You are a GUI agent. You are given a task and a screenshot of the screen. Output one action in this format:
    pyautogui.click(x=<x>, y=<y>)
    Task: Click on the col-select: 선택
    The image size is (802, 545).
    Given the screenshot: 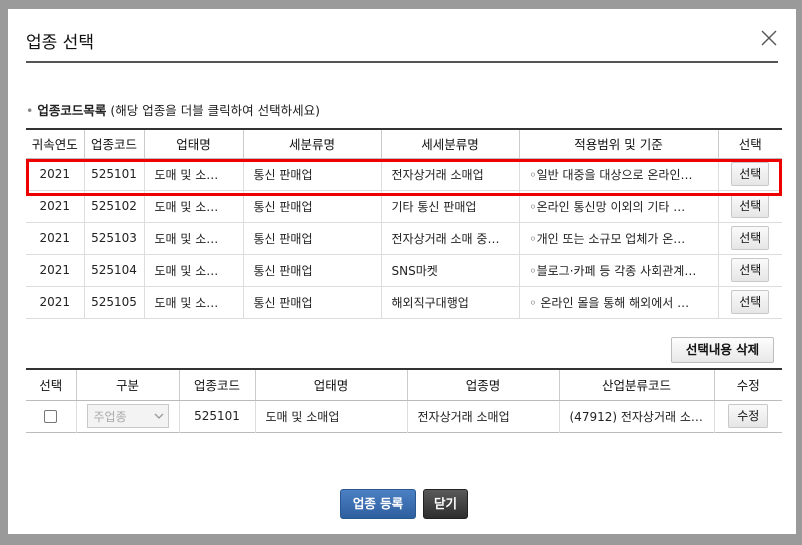 What is the action you would take?
    pyautogui.click(x=750, y=144)
    